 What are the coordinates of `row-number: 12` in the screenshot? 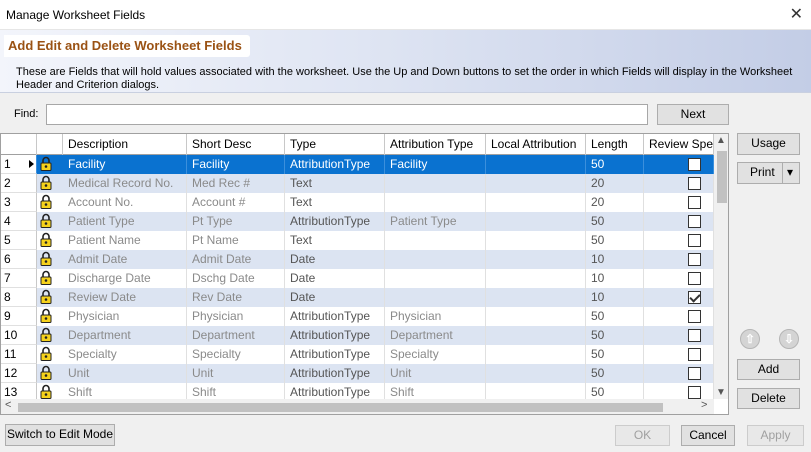 It's located at (19, 373).